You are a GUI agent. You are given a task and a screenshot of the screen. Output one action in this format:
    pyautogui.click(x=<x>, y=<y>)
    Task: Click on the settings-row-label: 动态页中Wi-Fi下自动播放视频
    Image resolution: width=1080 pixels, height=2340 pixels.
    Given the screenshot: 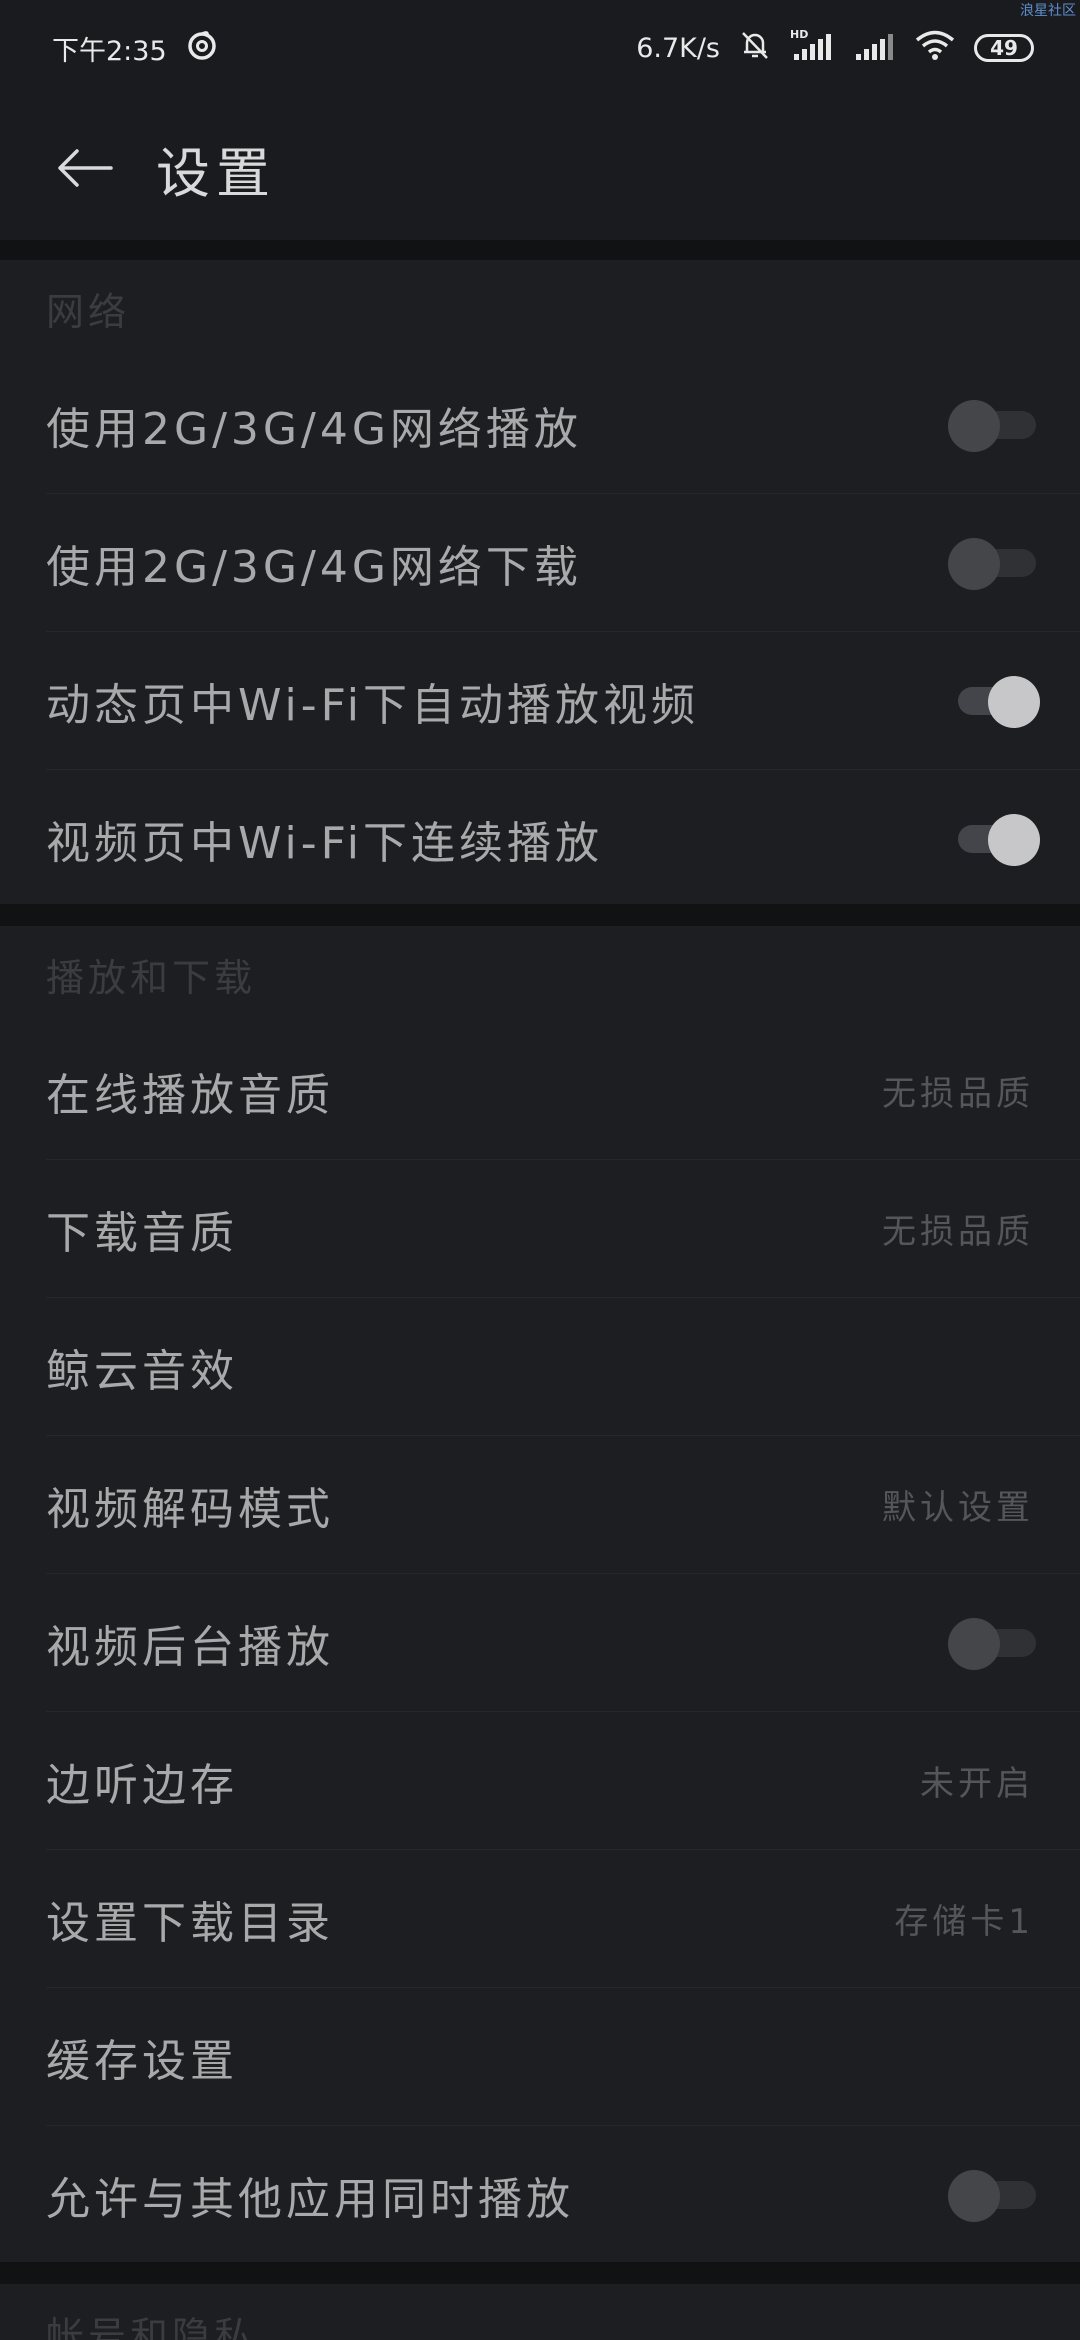 What is the action you would take?
    pyautogui.click(x=372, y=705)
    